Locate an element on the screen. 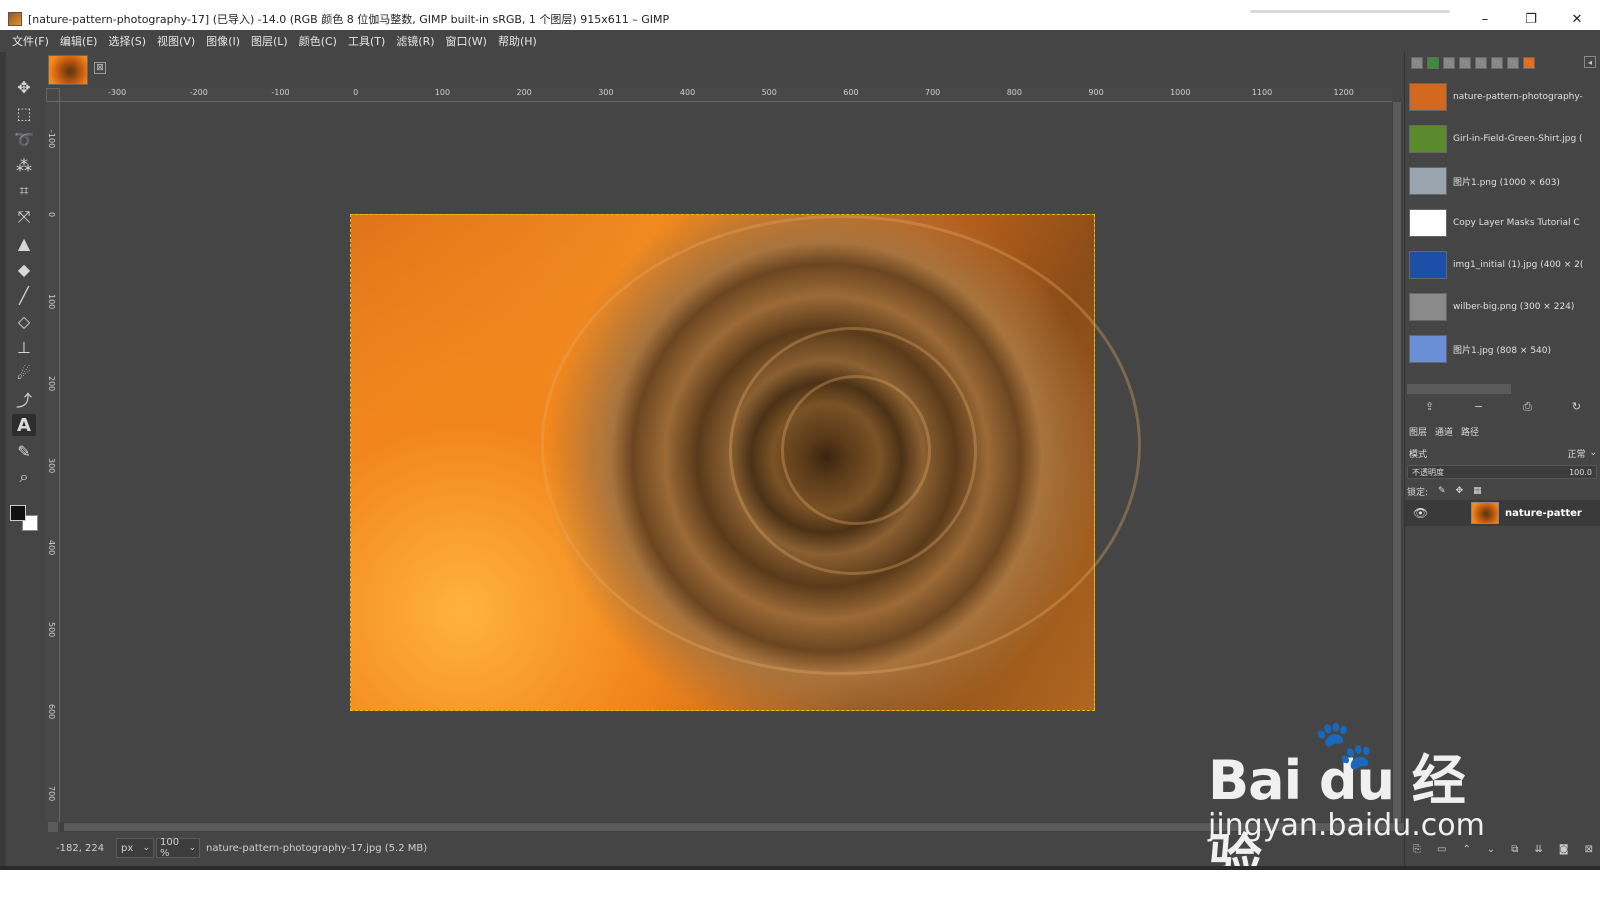  duplicate-layer-icon: ⧉ is located at coordinates (1514, 852).